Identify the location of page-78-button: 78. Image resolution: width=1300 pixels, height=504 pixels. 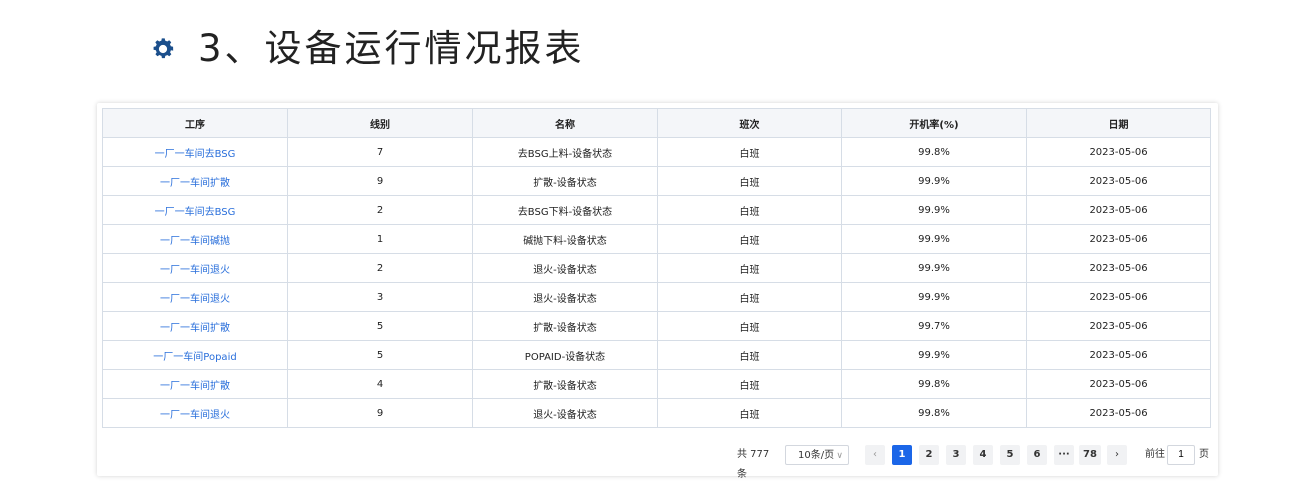
(1090, 455).